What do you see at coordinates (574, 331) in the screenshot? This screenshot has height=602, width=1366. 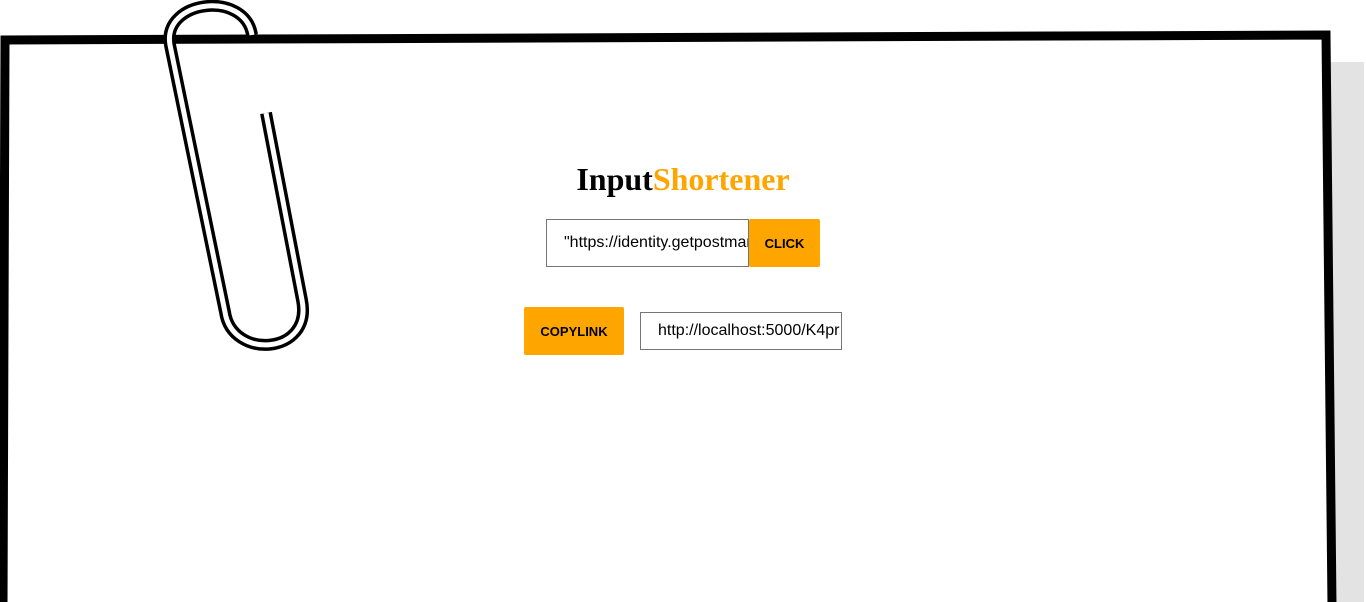 I see `copy-link-button: COPYLINK` at bounding box center [574, 331].